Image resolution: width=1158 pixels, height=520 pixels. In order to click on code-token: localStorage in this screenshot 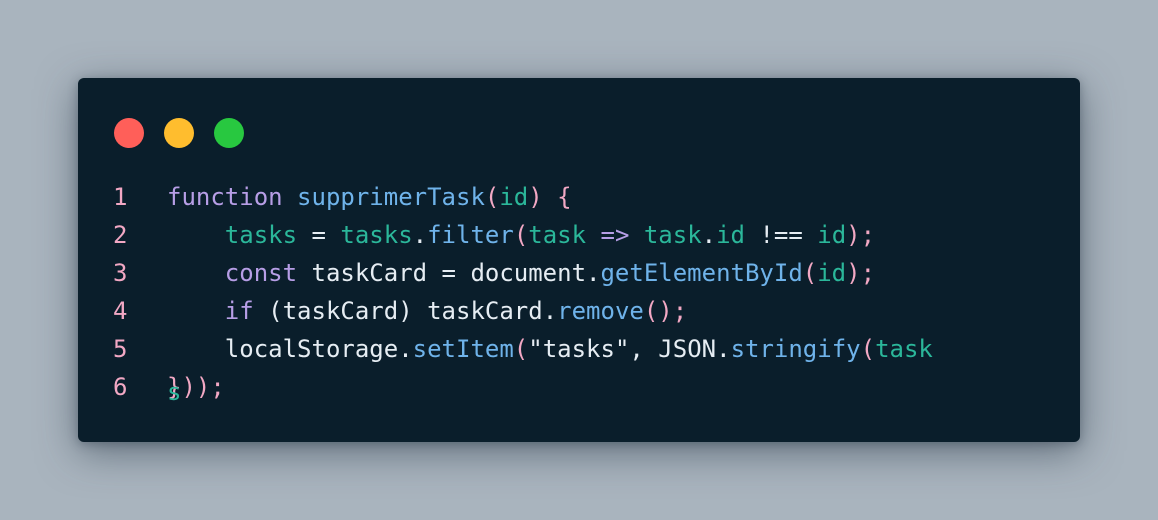, I will do `click(311, 349)`.